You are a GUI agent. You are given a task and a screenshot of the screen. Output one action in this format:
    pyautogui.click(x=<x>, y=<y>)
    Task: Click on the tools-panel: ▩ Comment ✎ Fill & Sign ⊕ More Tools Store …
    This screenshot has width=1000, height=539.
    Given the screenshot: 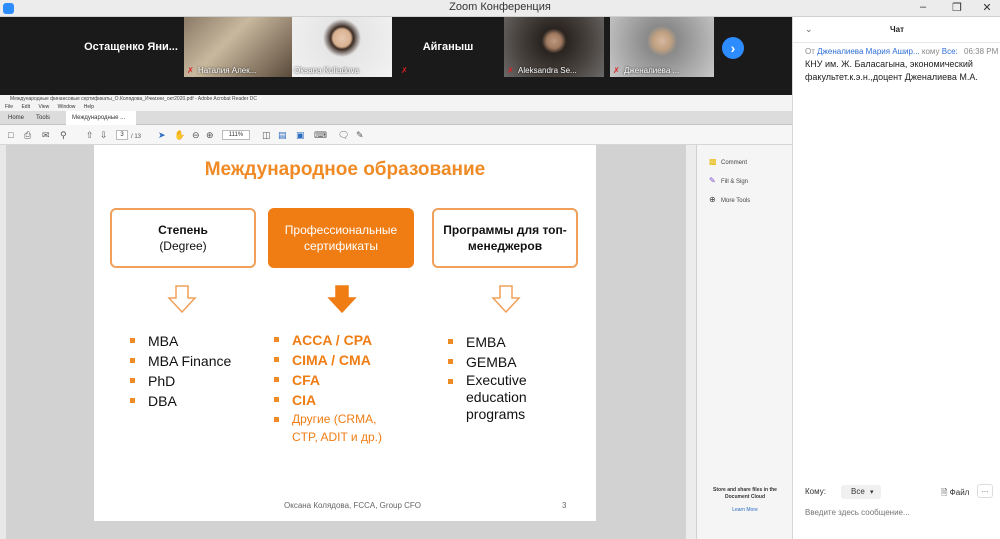 What is the action you would take?
    pyautogui.click(x=744, y=342)
    